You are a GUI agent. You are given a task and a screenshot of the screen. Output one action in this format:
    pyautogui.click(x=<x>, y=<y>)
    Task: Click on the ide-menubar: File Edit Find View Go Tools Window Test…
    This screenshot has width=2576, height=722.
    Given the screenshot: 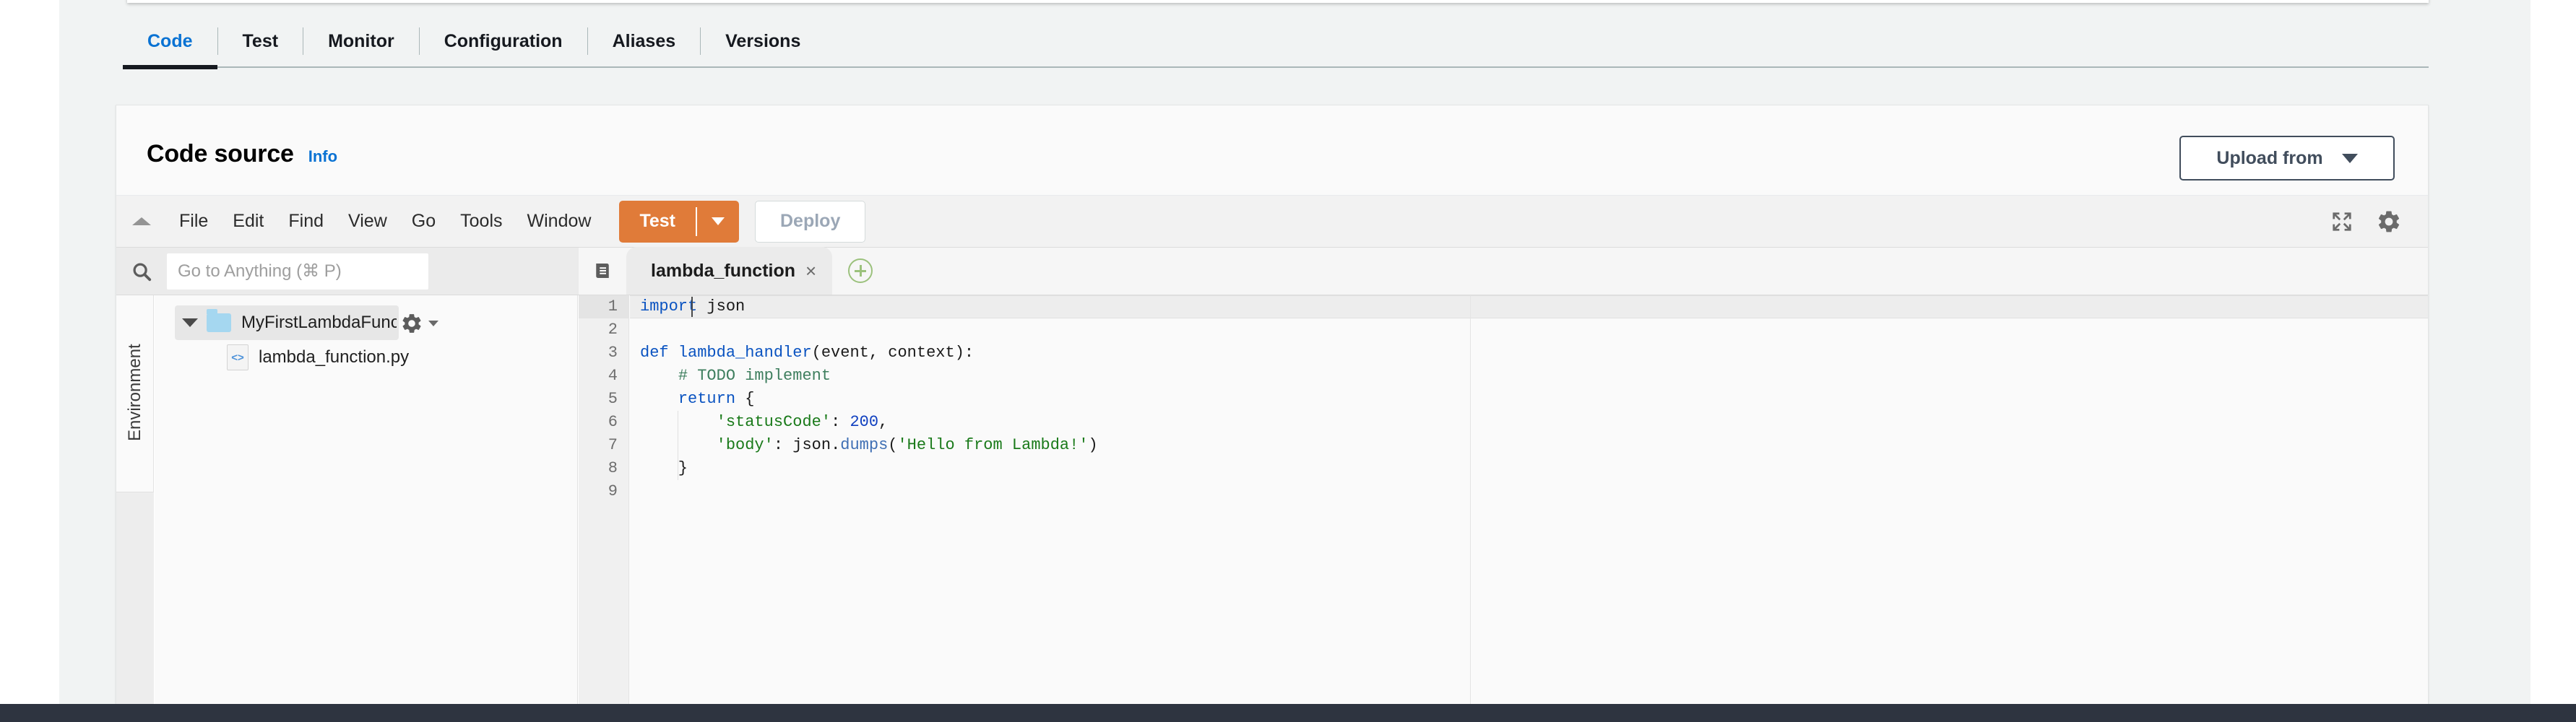 What is the action you would take?
    pyautogui.click(x=1272, y=222)
    